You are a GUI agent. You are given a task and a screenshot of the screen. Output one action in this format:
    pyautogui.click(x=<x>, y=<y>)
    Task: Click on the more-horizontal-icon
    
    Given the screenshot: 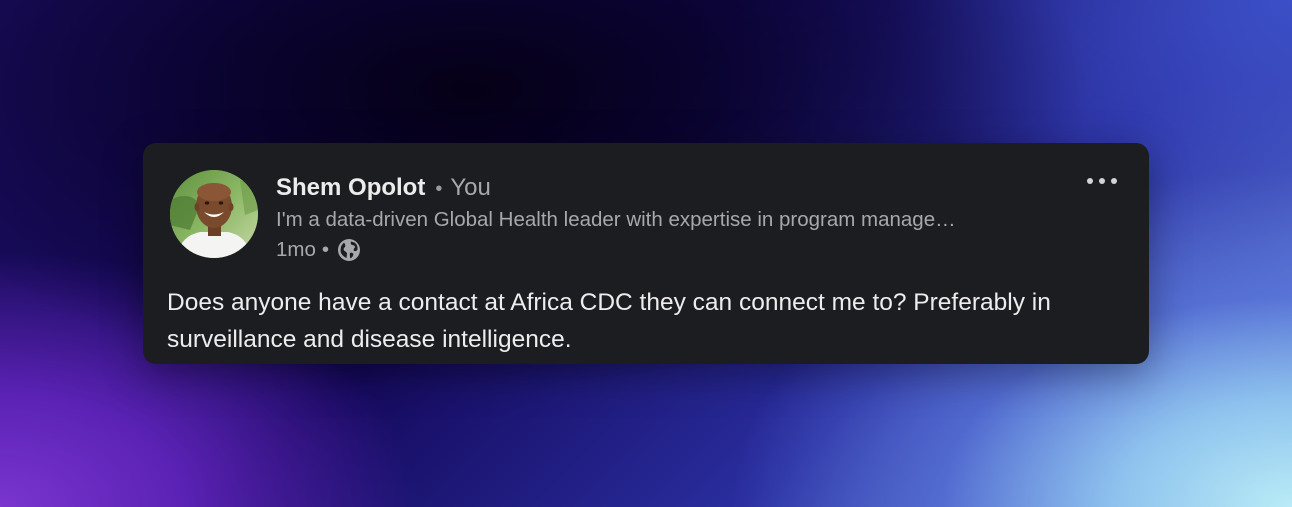 What is the action you would take?
    pyautogui.click(x=1090, y=181)
    